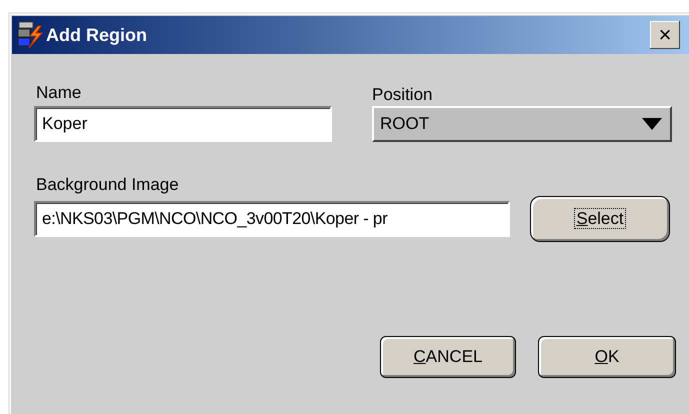 The width and height of the screenshot is (689, 414). What do you see at coordinates (30, 35) in the screenshot?
I see `app-icon` at bounding box center [30, 35].